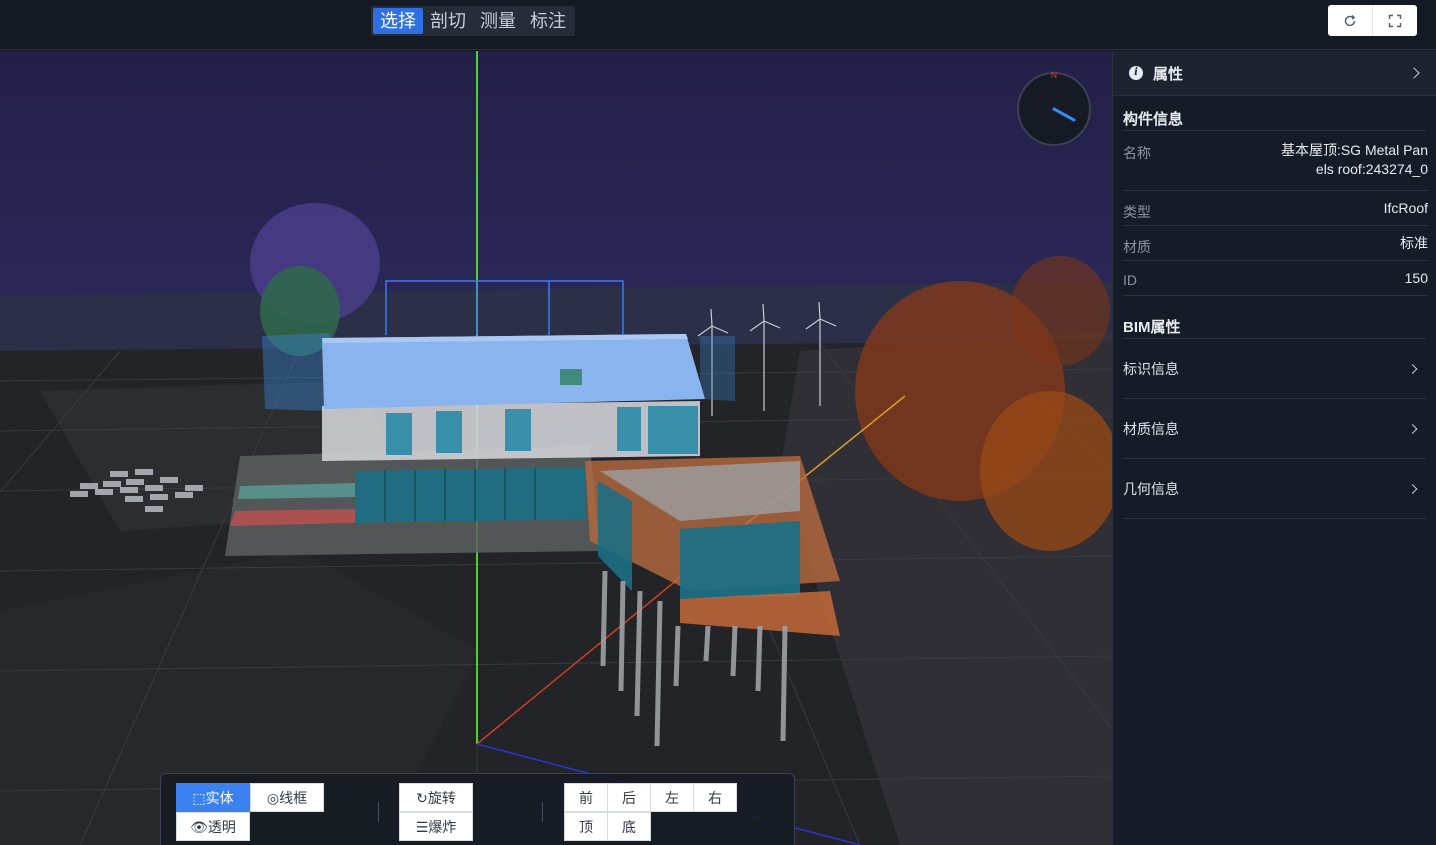  Describe the element at coordinates (1275, 278) in the screenshot. I see `field-id-row: ID 150` at that location.